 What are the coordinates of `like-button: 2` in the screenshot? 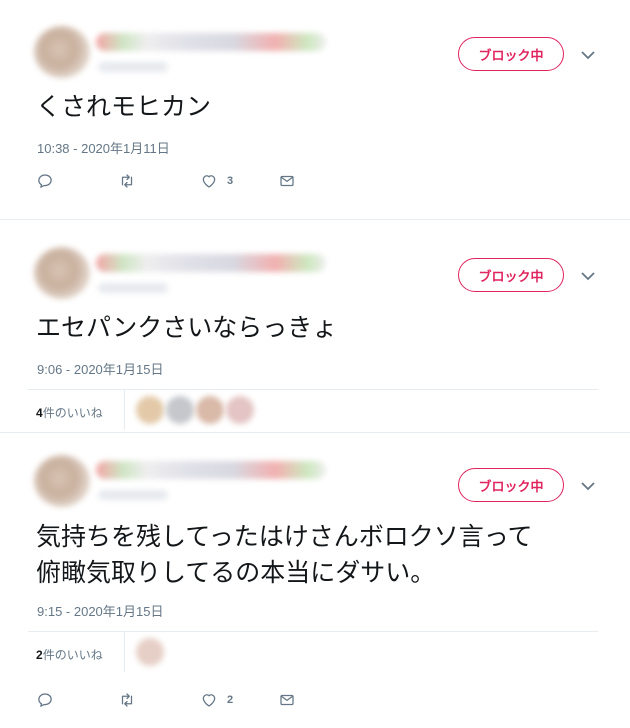 It's located at (216, 700).